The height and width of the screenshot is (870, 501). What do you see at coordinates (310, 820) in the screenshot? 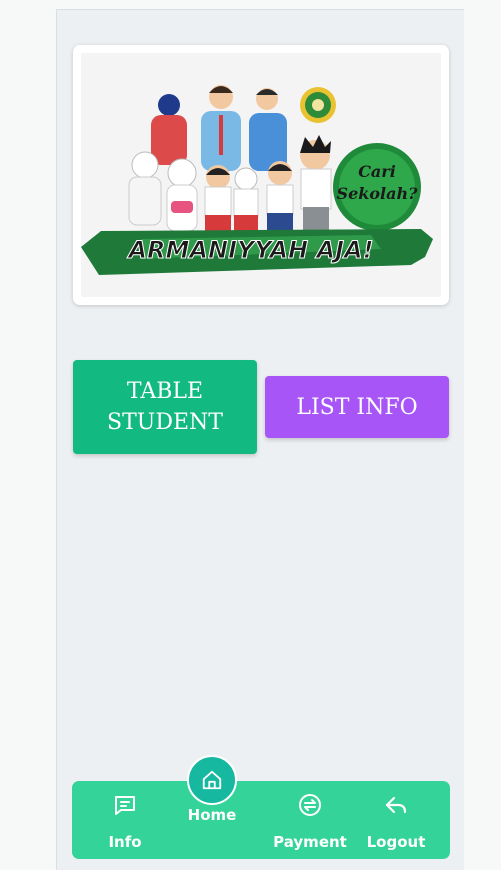
I see `nav-item-payment: Payment` at bounding box center [310, 820].